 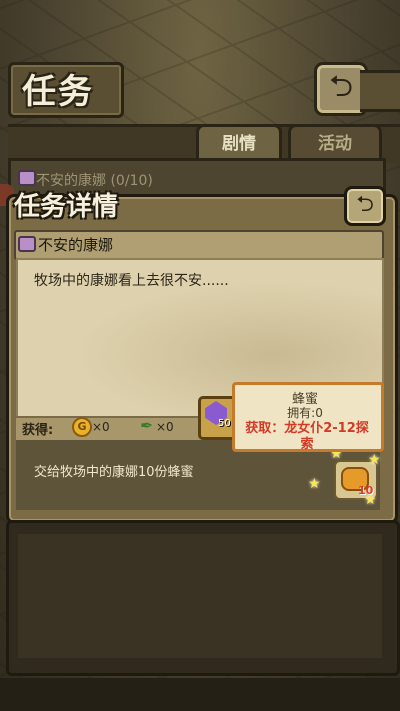 I want to click on tooltip-owned-count: 拥有:0, so click(x=305, y=413).